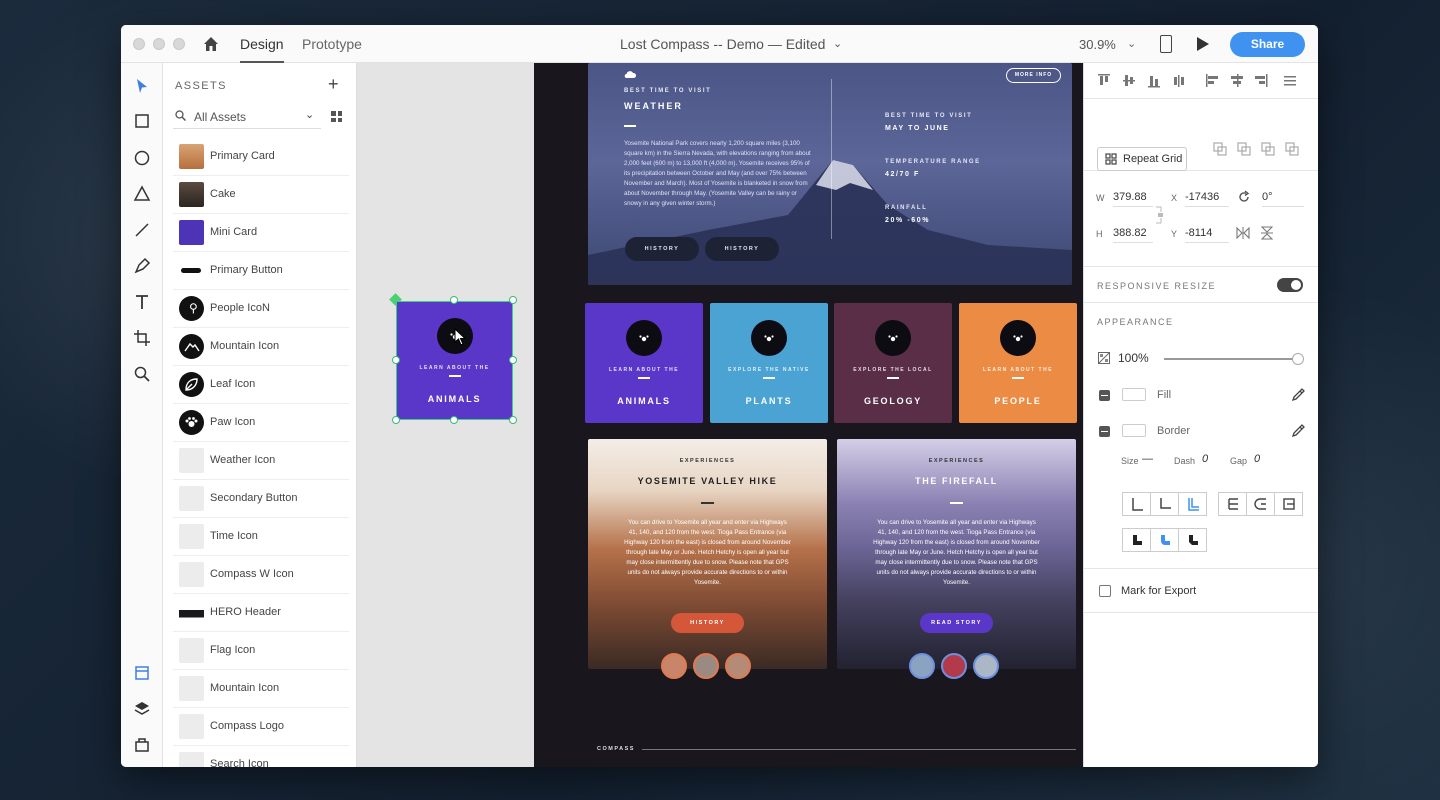 The height and width of the screenshot is (800, 1440). What do you see at coordinates (1203, 44) in the screenshot?
I see `play-icon` at bounding box center [1203, 44].